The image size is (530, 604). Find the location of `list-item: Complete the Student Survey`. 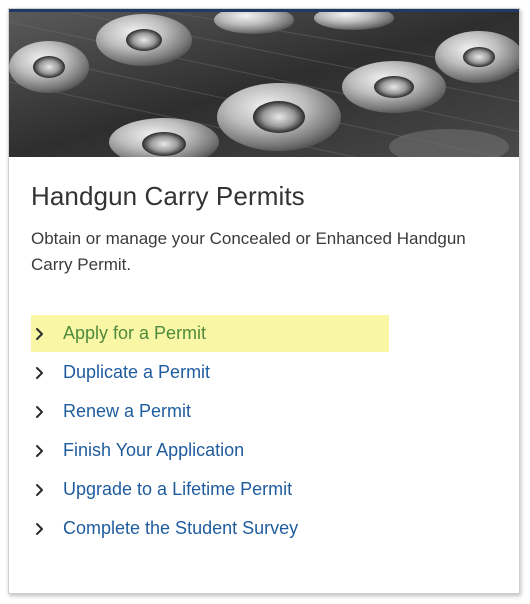

list-item: Complete the Student Survey is located at coordinates (264, 528).